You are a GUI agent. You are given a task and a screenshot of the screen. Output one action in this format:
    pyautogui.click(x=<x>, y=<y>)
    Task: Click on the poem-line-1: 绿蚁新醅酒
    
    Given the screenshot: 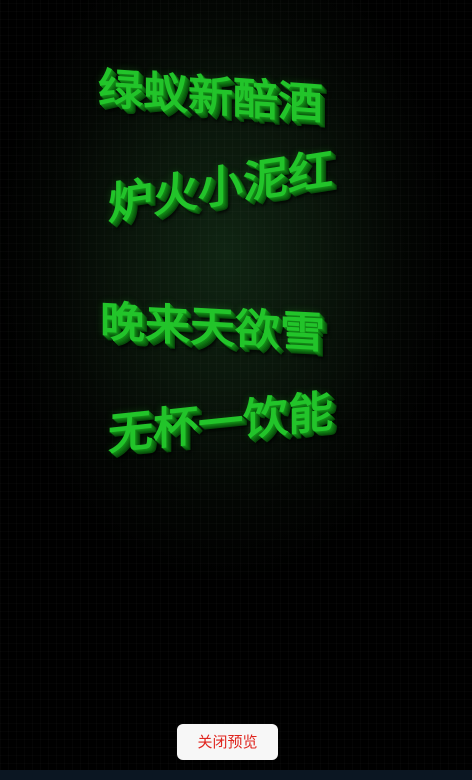 What is the action you would take?
    pyautogui.click(x=211, y=96)
    